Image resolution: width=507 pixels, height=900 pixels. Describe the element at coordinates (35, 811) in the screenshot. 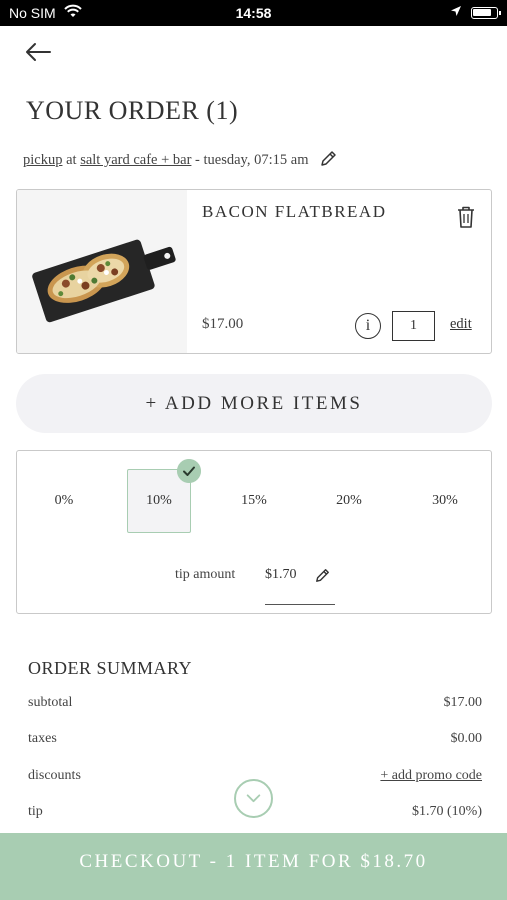

I see `tip-summary-label: tip` at that location.